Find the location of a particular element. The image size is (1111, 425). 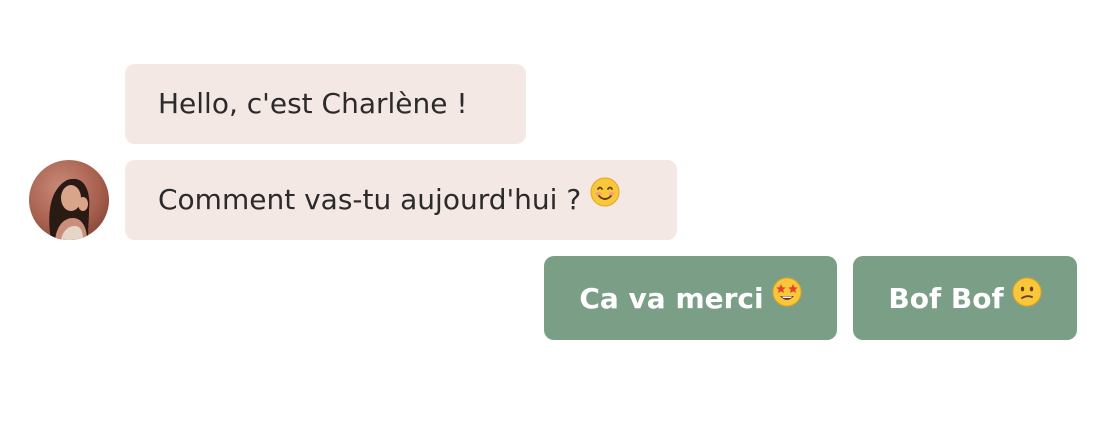

avatar-photo is located at coordinates (69, 200).